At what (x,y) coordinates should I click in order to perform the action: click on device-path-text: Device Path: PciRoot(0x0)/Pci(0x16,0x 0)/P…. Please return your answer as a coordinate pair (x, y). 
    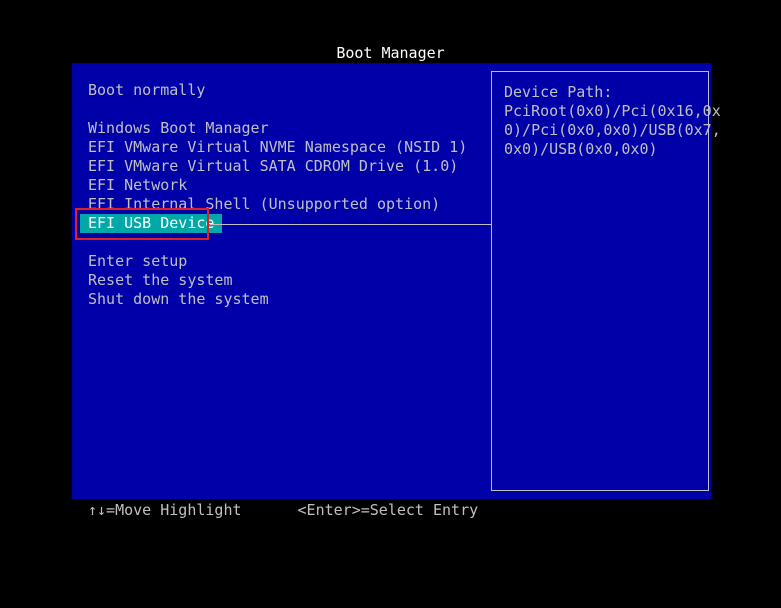
    Looking at the image, I should click on (612, 121).